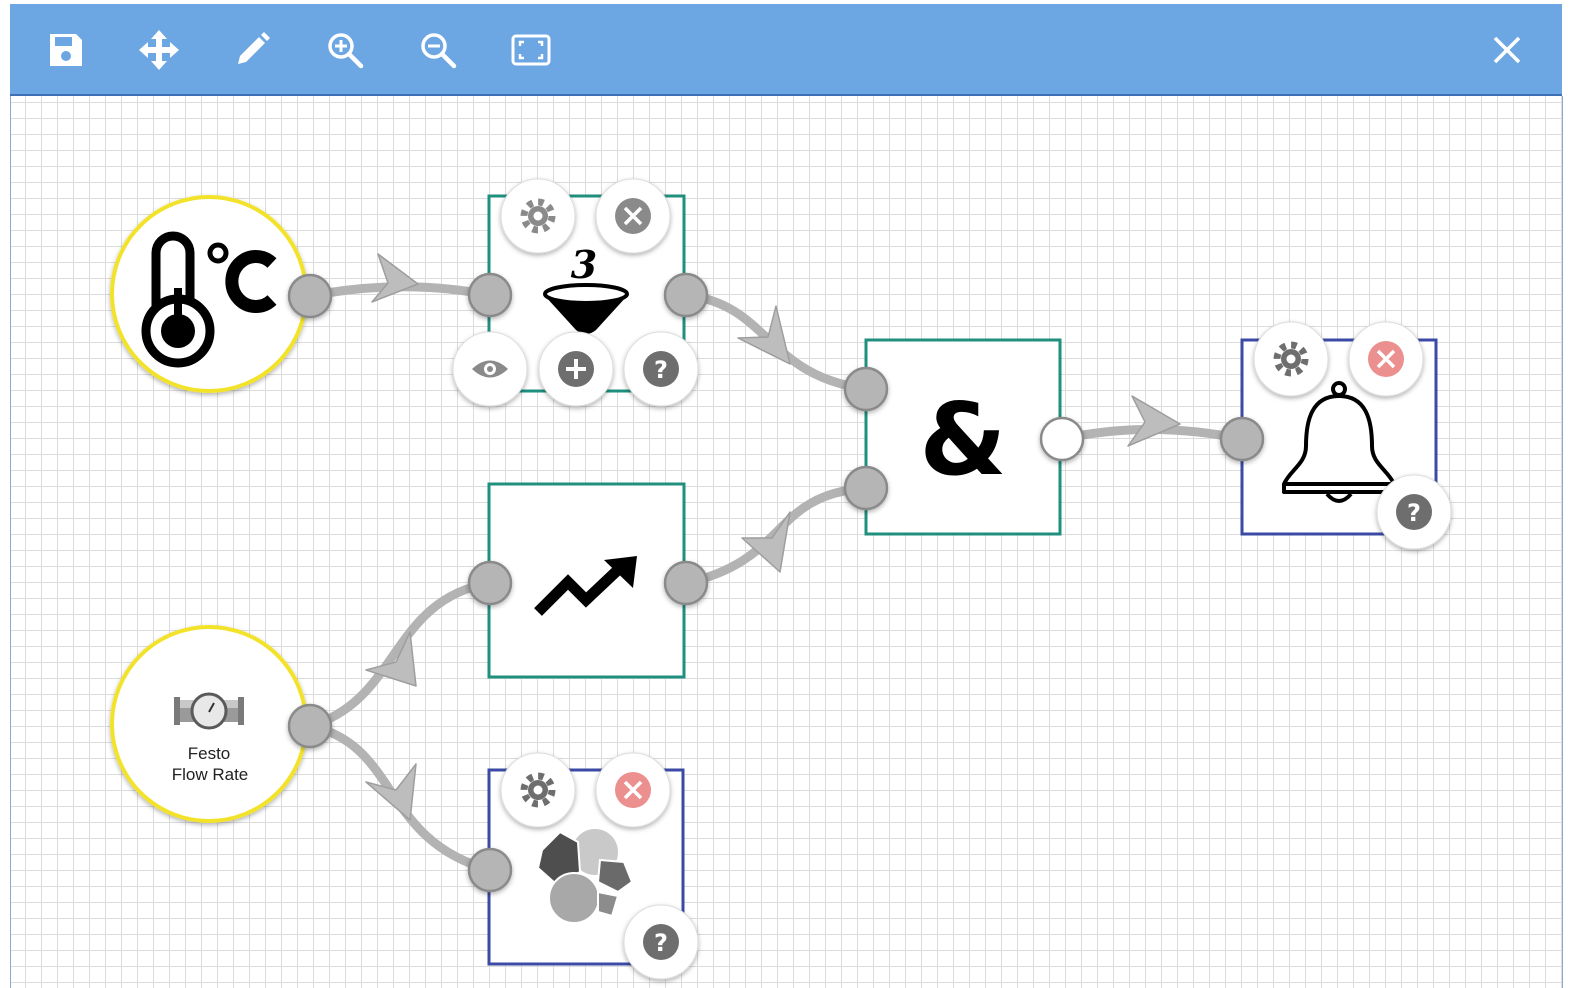 The width and height of the screenshot is (1574, 988). Describe the element at coordinates (1291, 359) in the screenshot. I see `alarm-settings-button` at that location.